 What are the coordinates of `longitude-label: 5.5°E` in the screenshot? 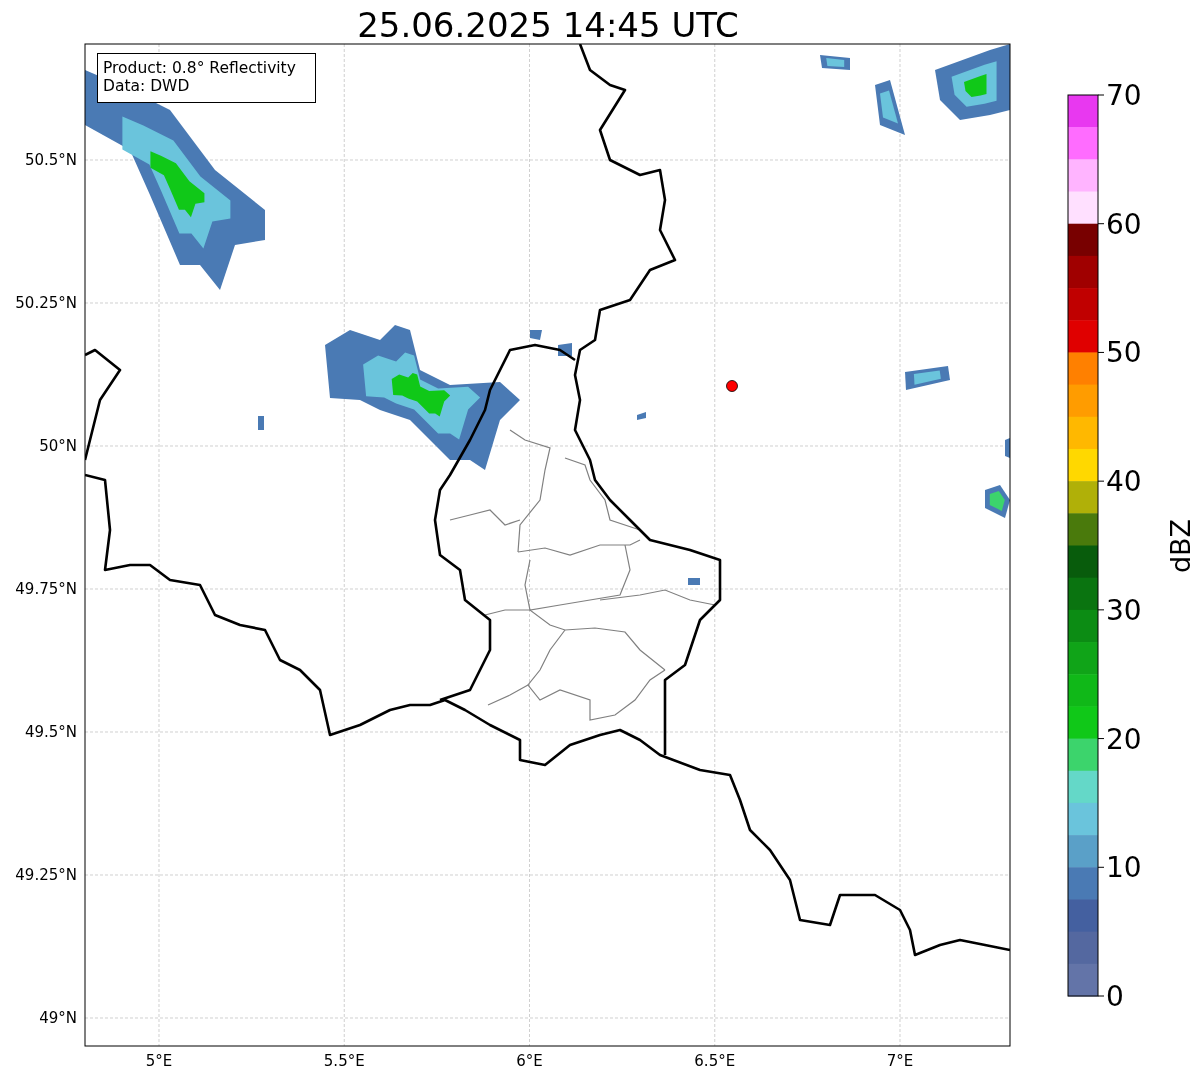 It's located at (344, 1061).